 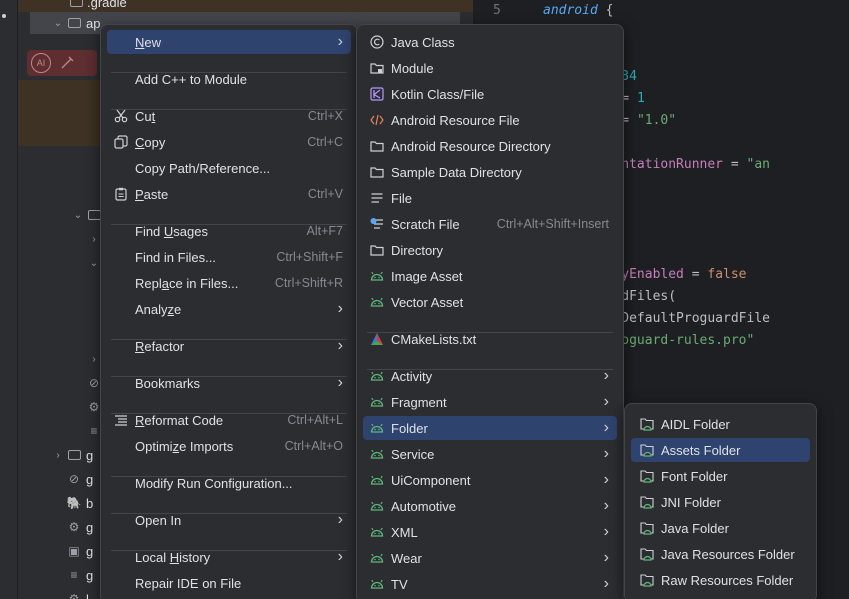 What do you see at coordinates (325, 142) in the screenshot?
I see `shortcut-label: Ctrl+C` at bounding box center [325, 142].